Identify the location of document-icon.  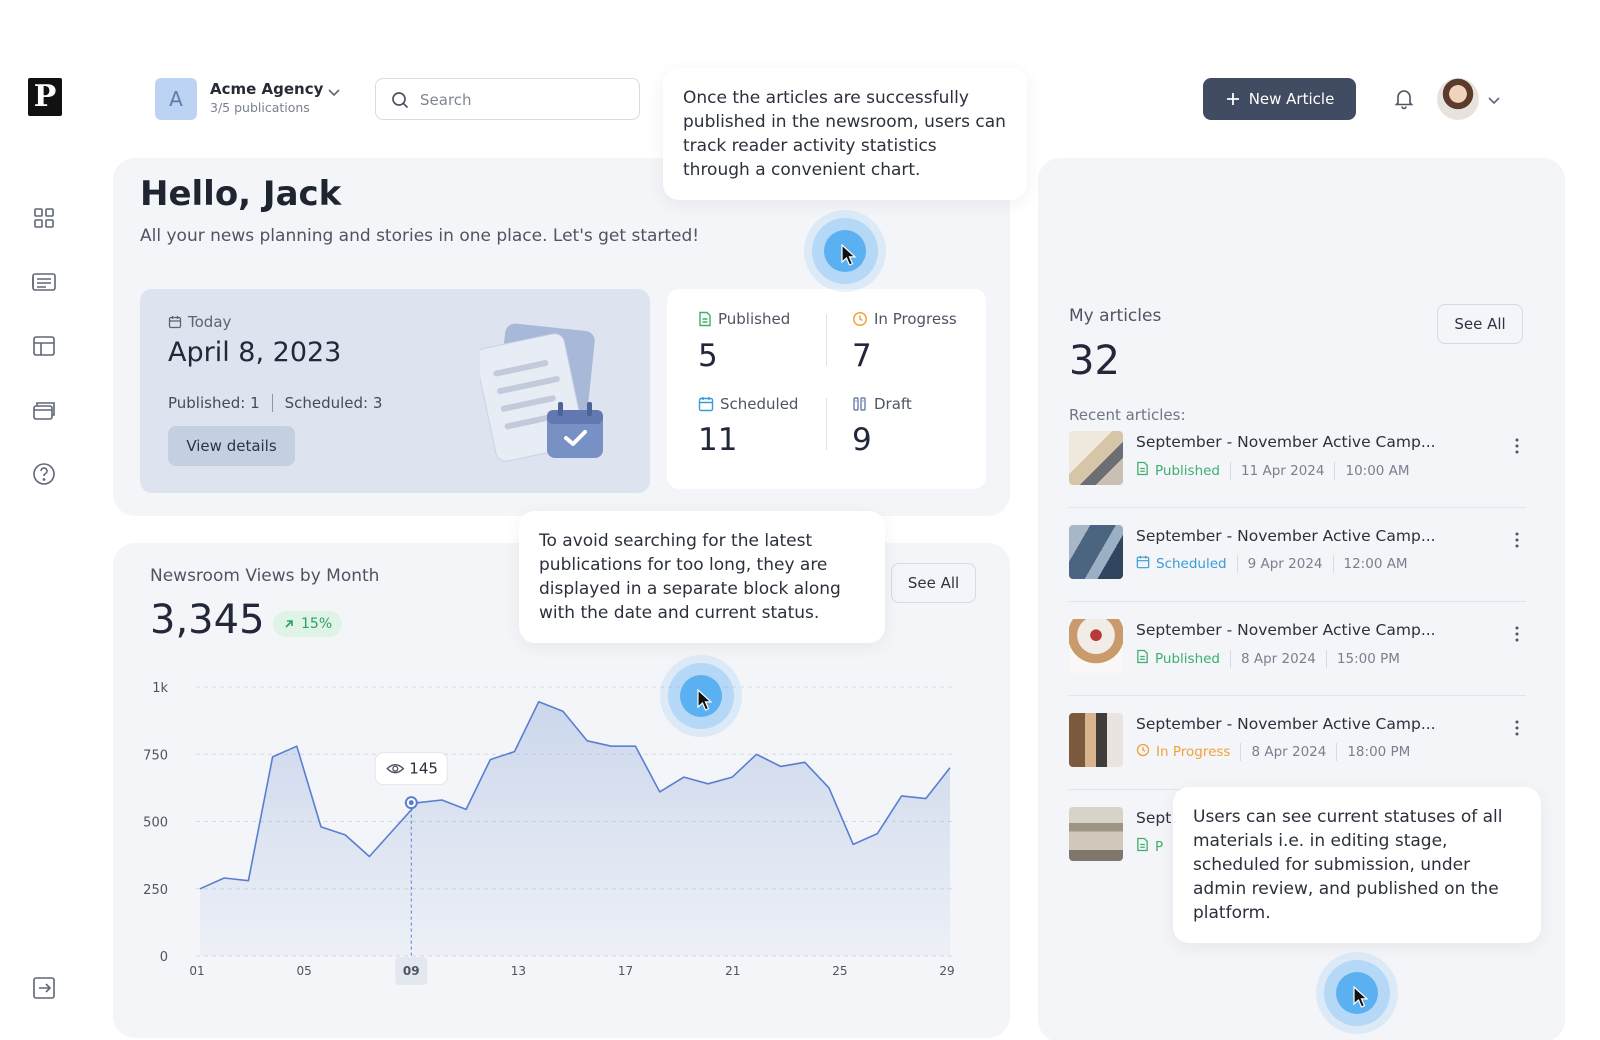
(1142, 470).